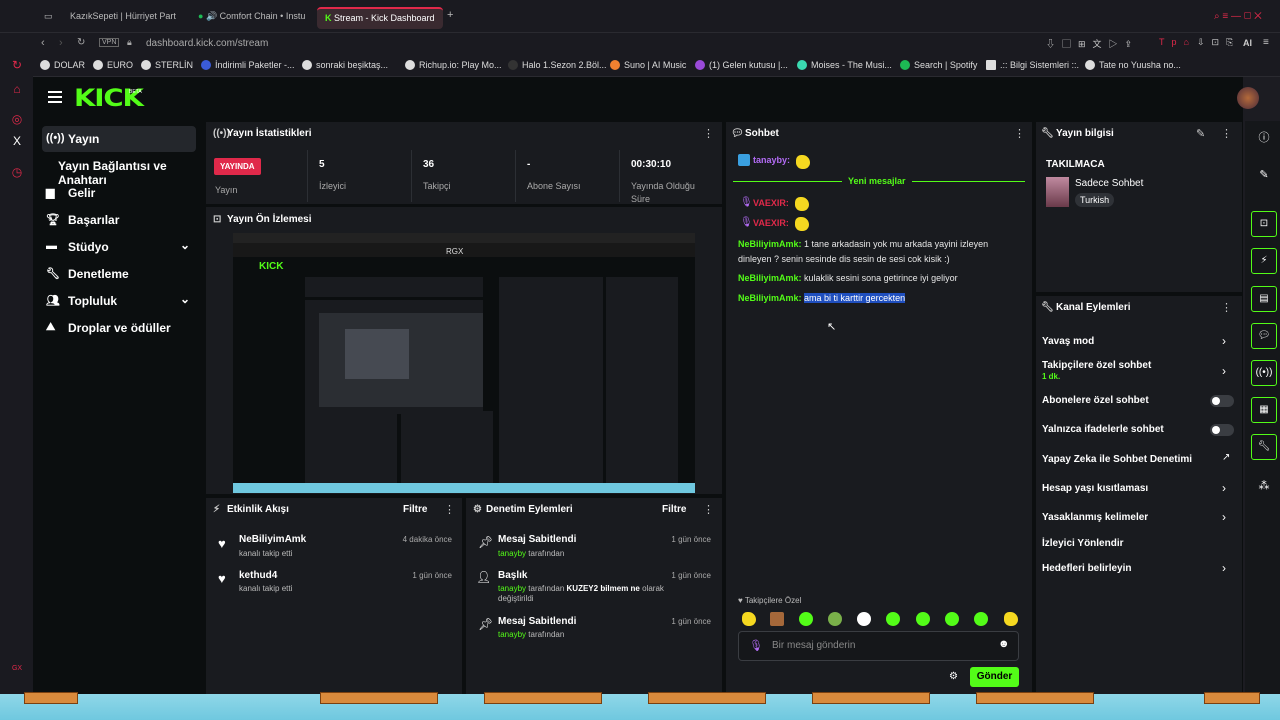  What do you see at coordinates (119, 328) in the screenshot?
I see `nav-droplar: ⛰︎ Droplar ve ödüller` at bounding box center [119, 328].